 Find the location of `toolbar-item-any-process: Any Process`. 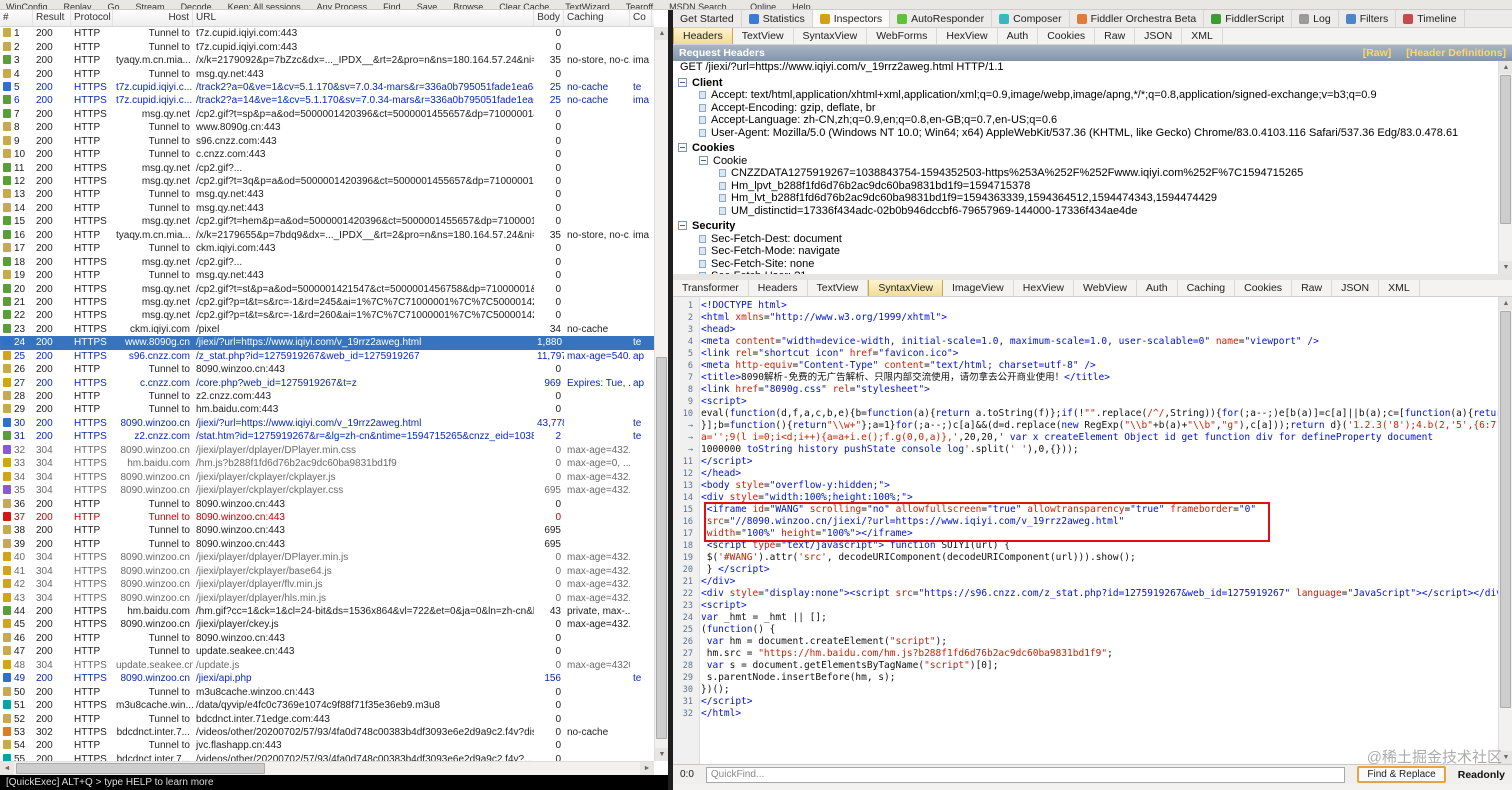

toolbar-item-any-process: Any Process is located at coordinates (342, 5).